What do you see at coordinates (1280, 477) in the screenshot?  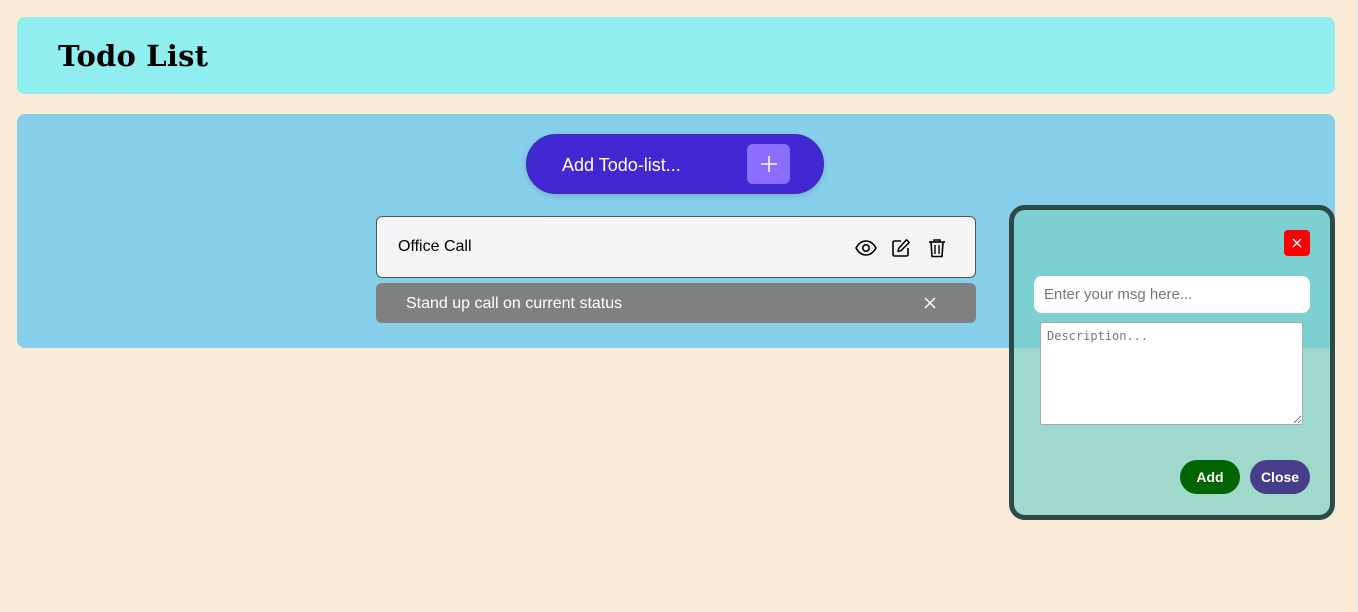 I see `modal-close-button: Close` at bounding box center [1280, 477].